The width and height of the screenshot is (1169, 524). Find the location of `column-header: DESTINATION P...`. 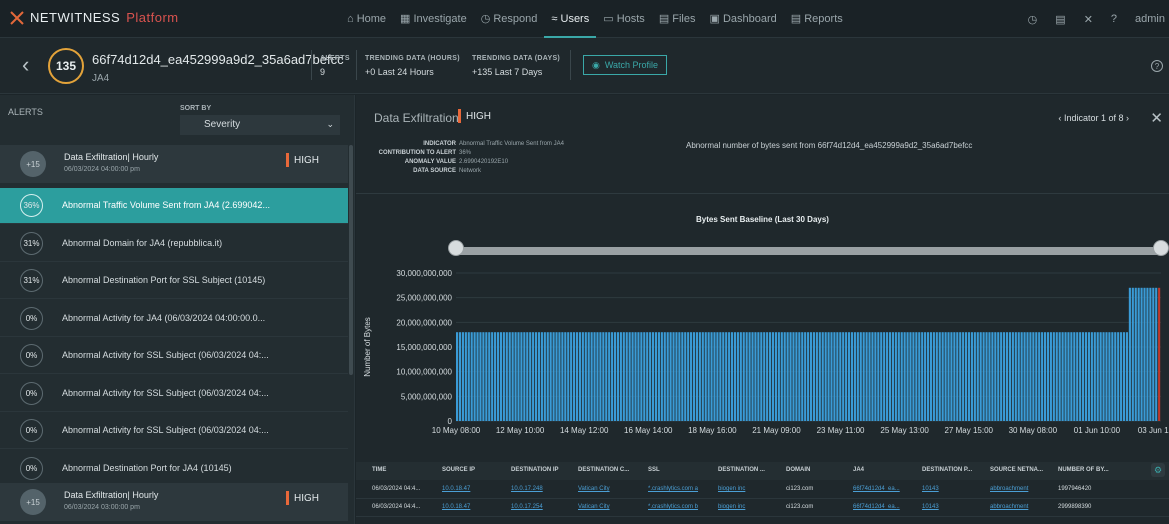

column-header: DESTINATION P... is located at coordinates (947, 470).